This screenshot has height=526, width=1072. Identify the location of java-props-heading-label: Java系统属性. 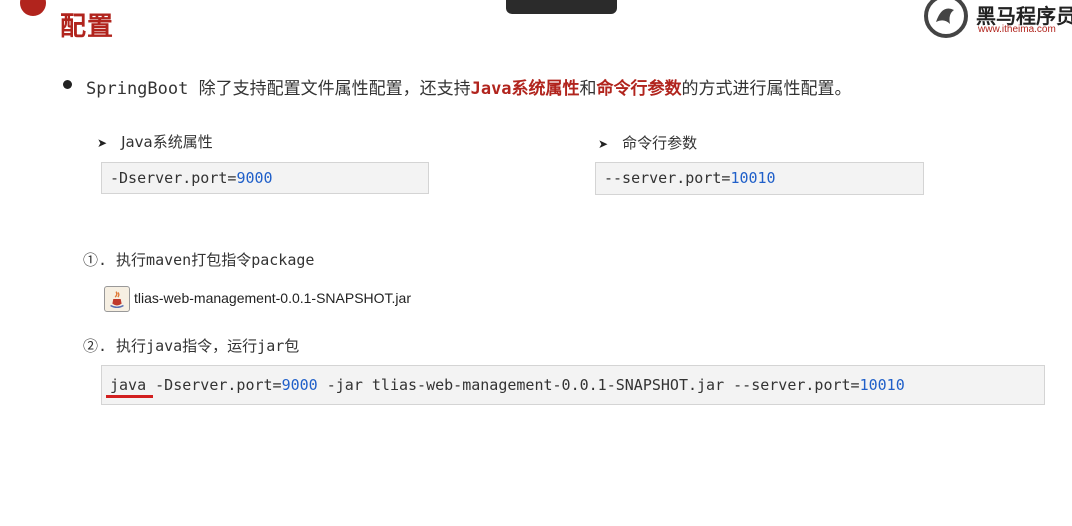
(167, 142).